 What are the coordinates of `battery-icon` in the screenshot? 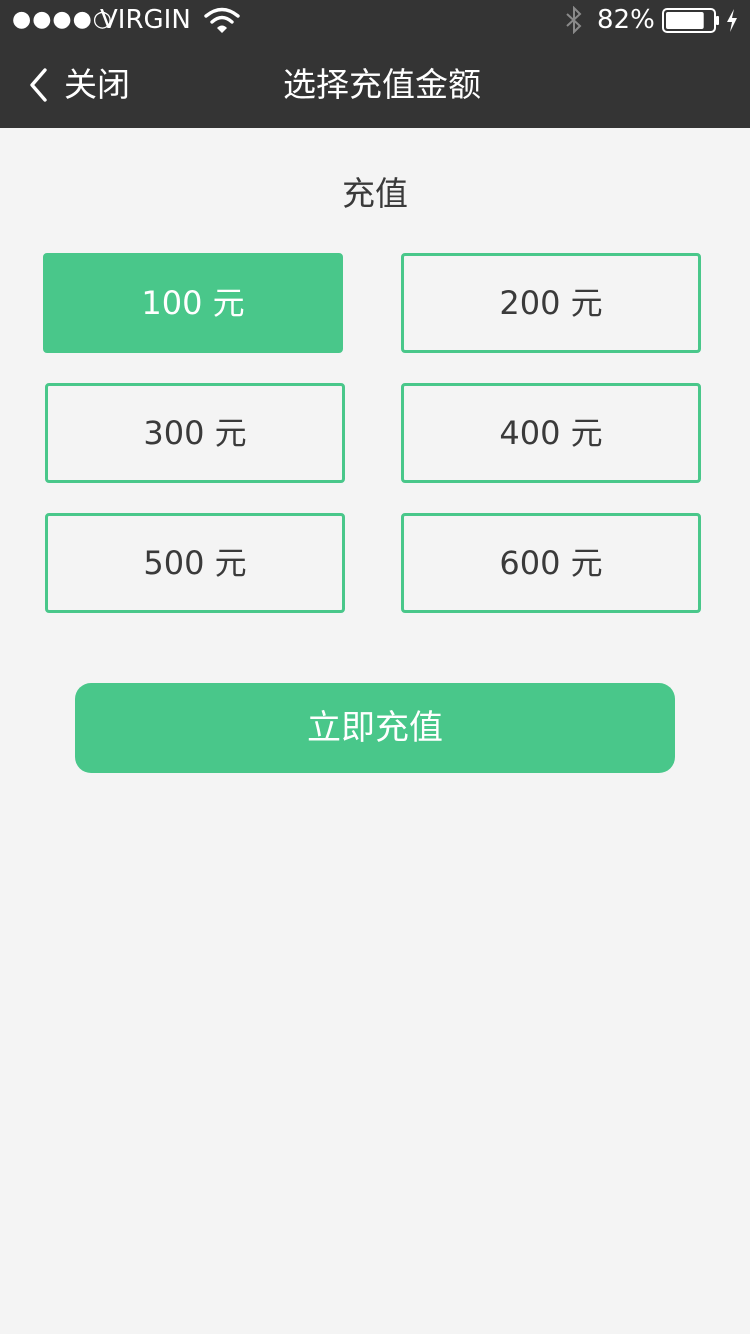 It's located at (690, 20).